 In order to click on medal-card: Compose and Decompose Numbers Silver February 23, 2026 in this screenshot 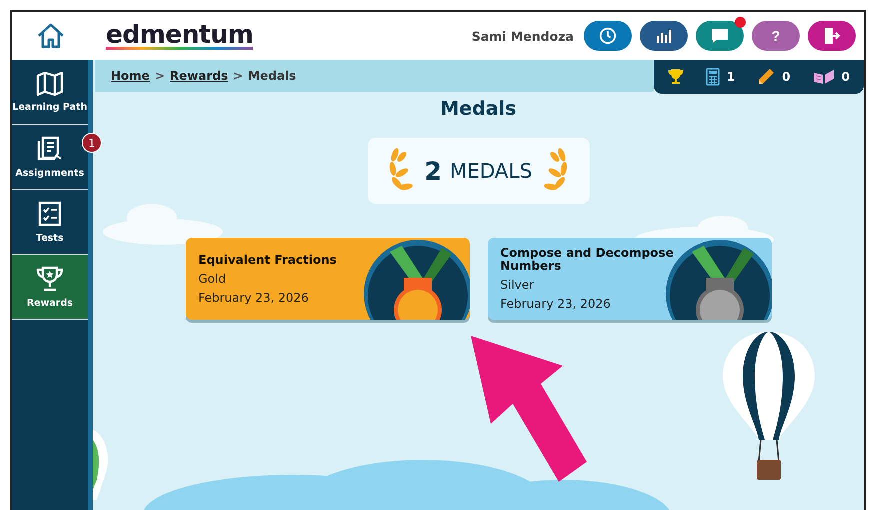, I will do `click(630, 279)`.